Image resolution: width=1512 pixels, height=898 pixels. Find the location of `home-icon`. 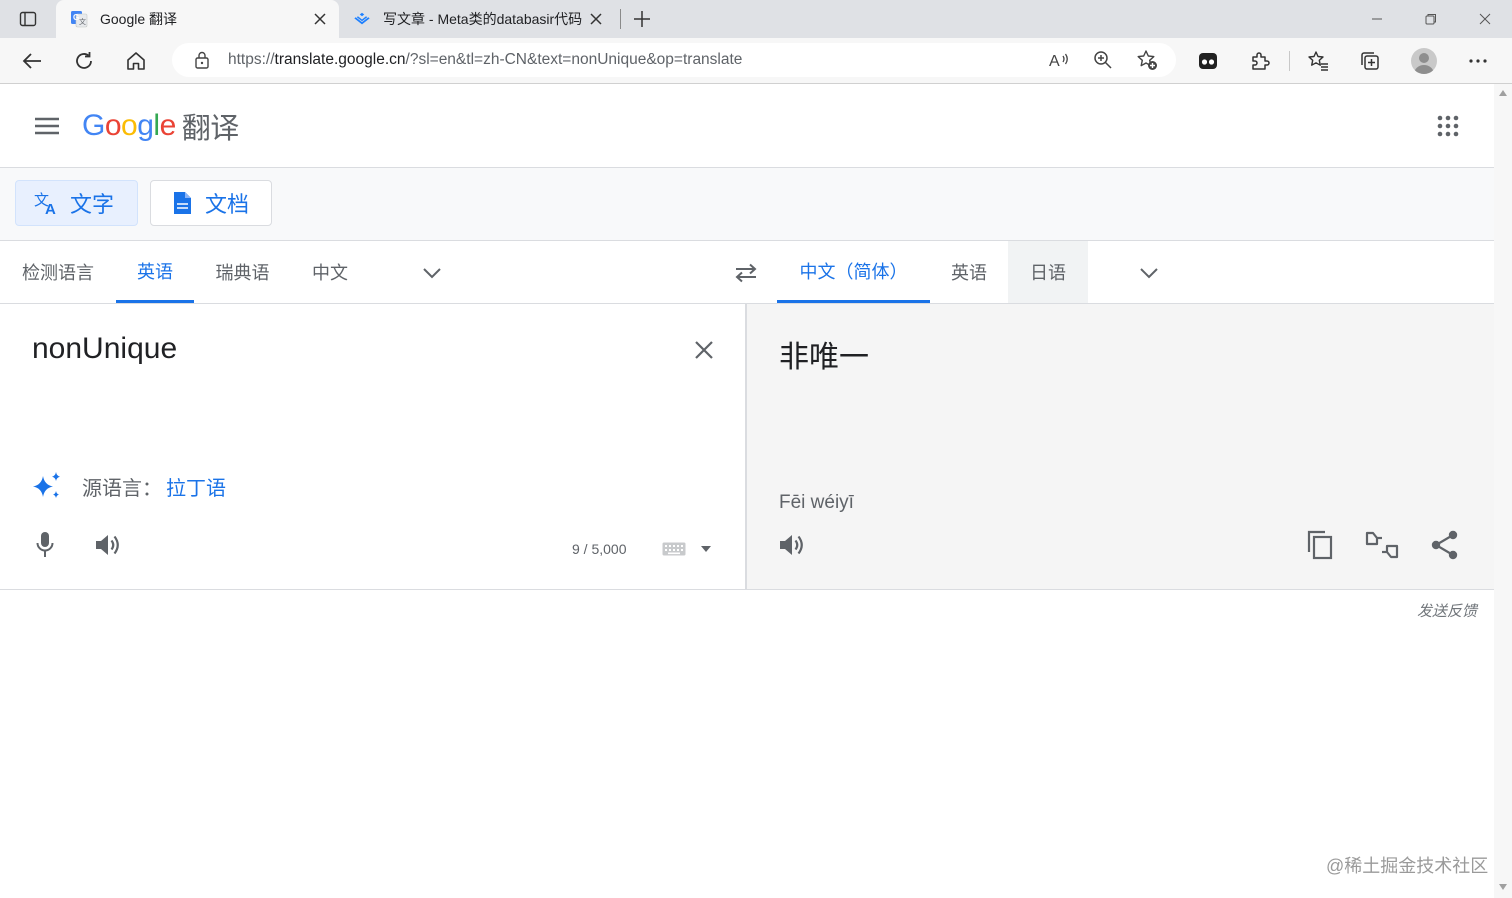

home-icon is located at coordinates (136, 61).